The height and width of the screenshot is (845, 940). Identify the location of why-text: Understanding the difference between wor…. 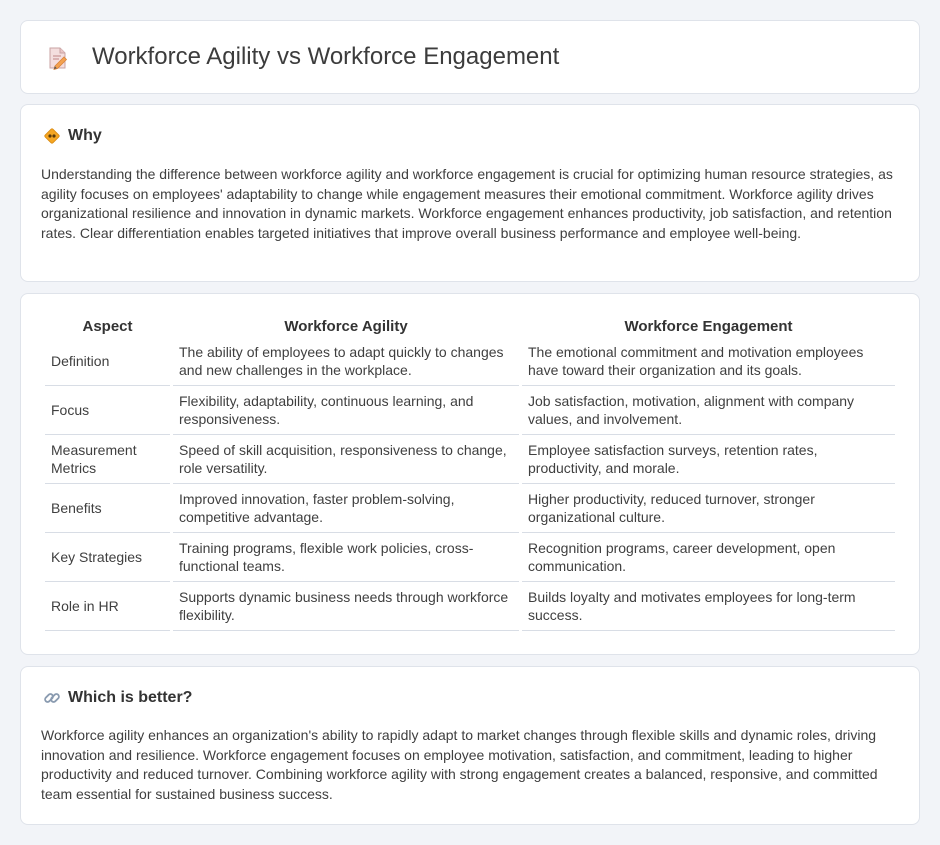
(467, 203).